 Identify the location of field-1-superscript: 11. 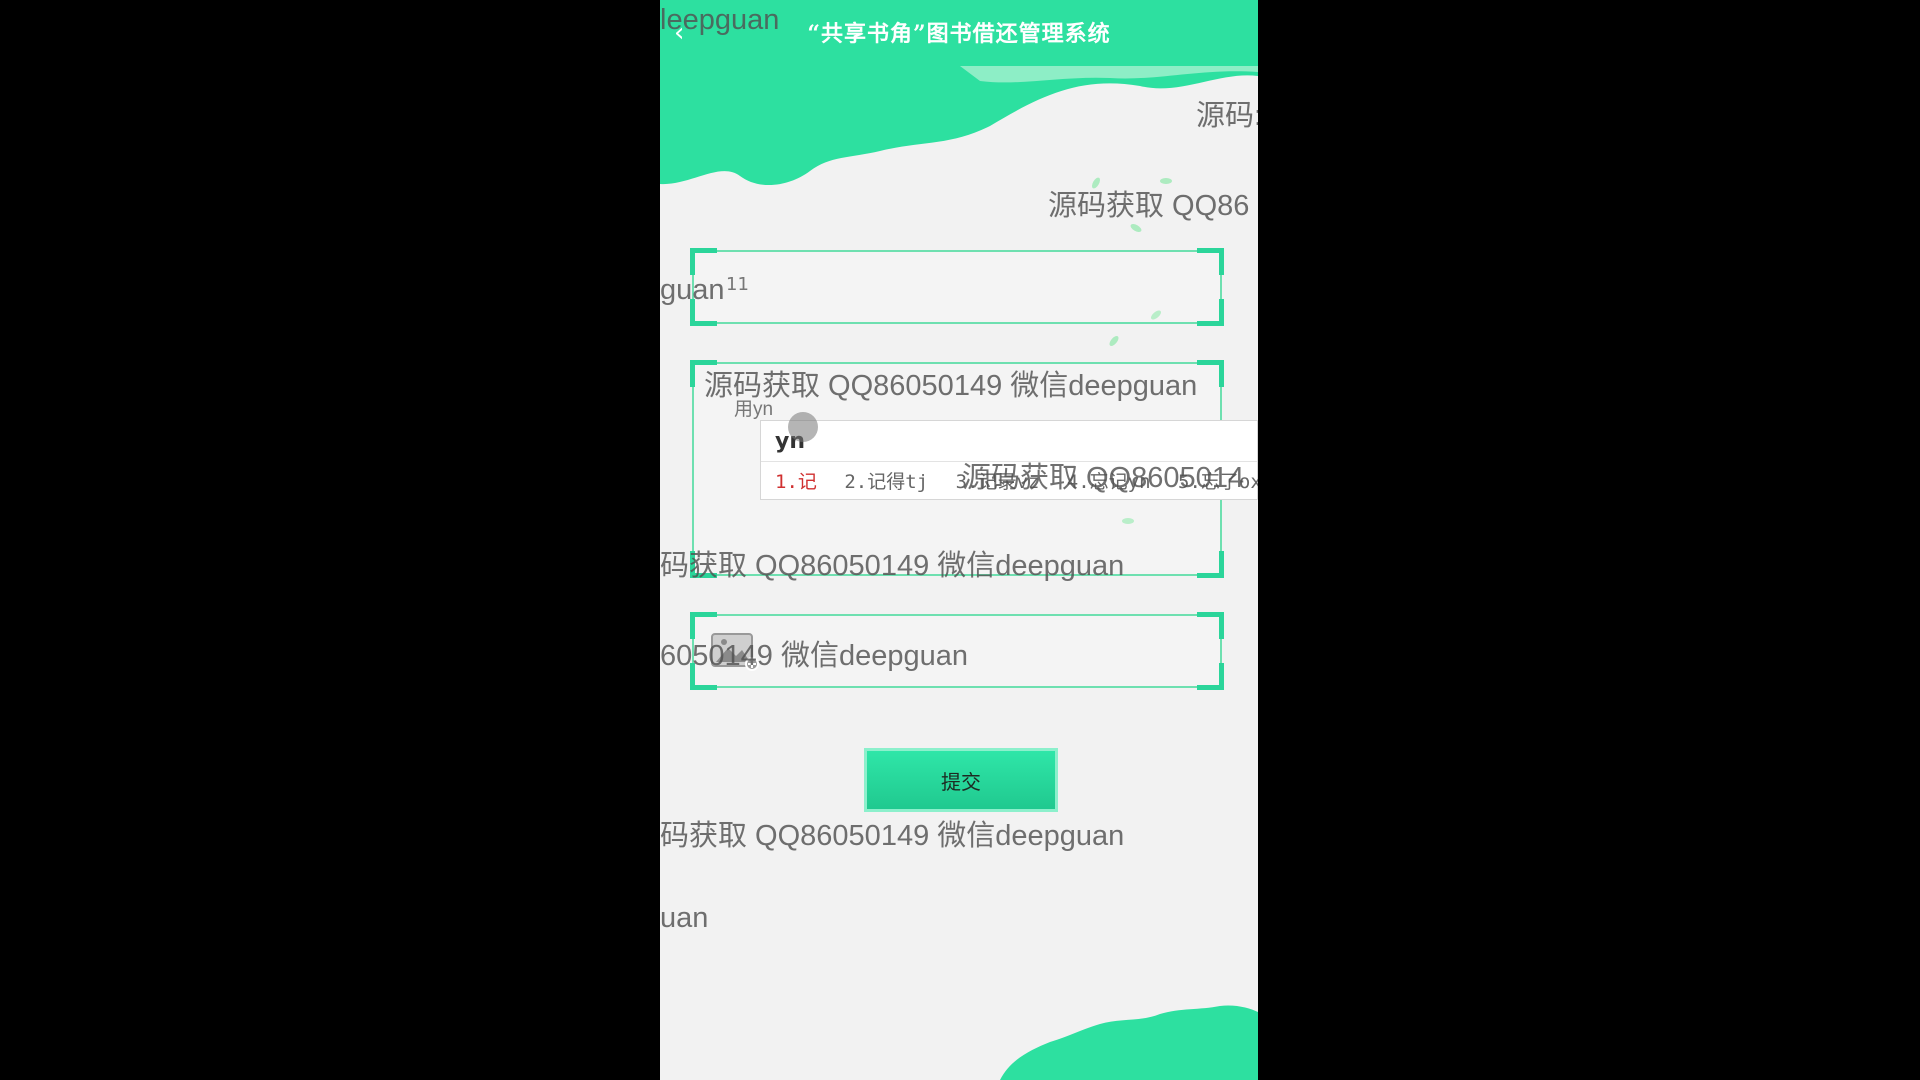
(737, 284).